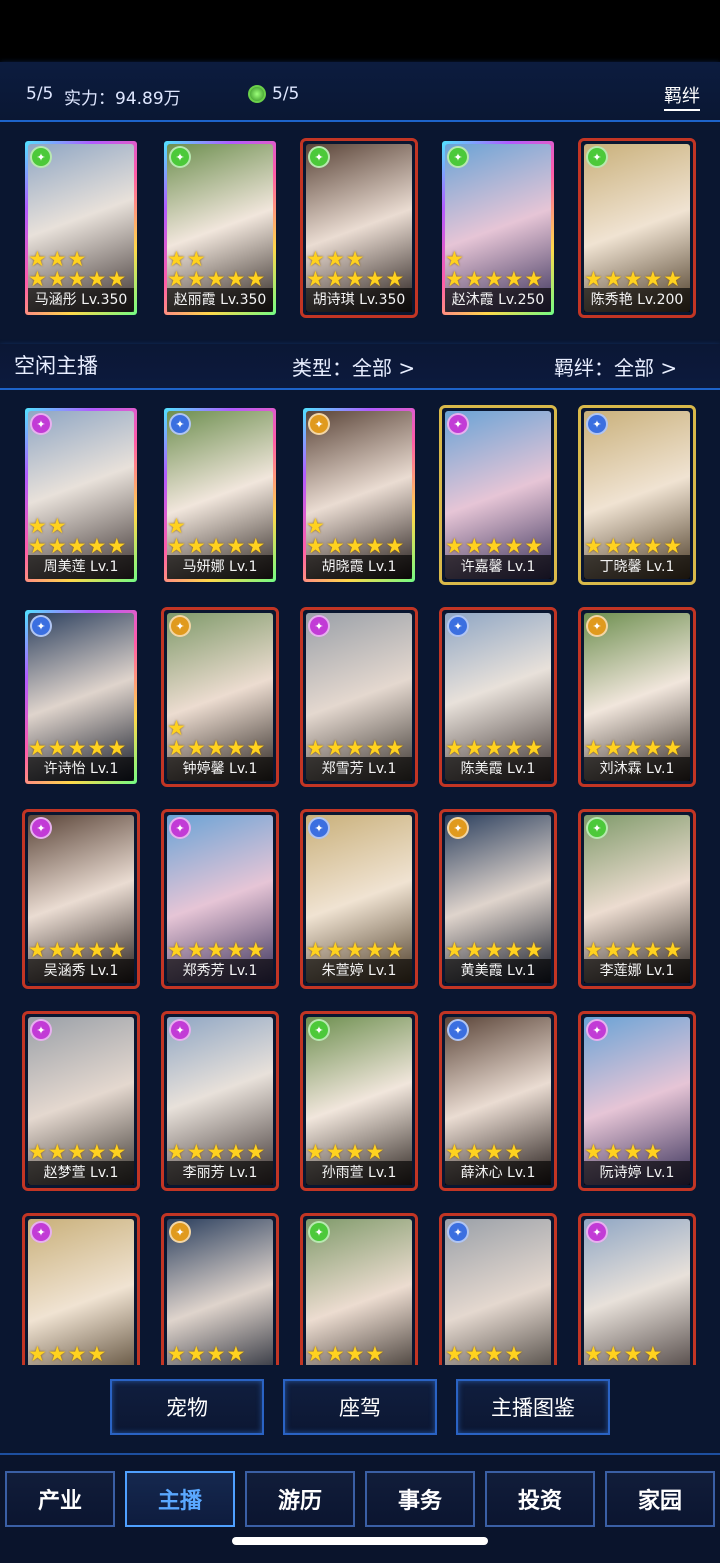  What do you see at coordinates (615, 366) in the screenshot?
I see `bond-filter-button: 羁绊：全部 >` at bounding box center [615, 366].